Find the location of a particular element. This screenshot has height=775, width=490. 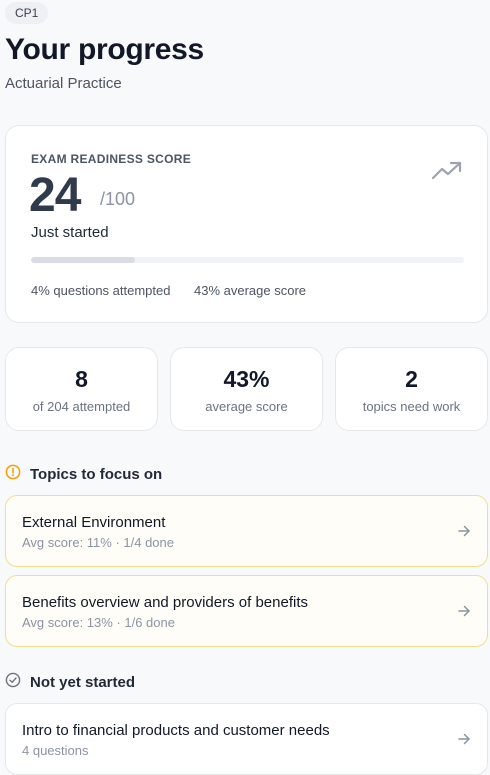

readiness-score: 24 is located at coordinates (55, 195).